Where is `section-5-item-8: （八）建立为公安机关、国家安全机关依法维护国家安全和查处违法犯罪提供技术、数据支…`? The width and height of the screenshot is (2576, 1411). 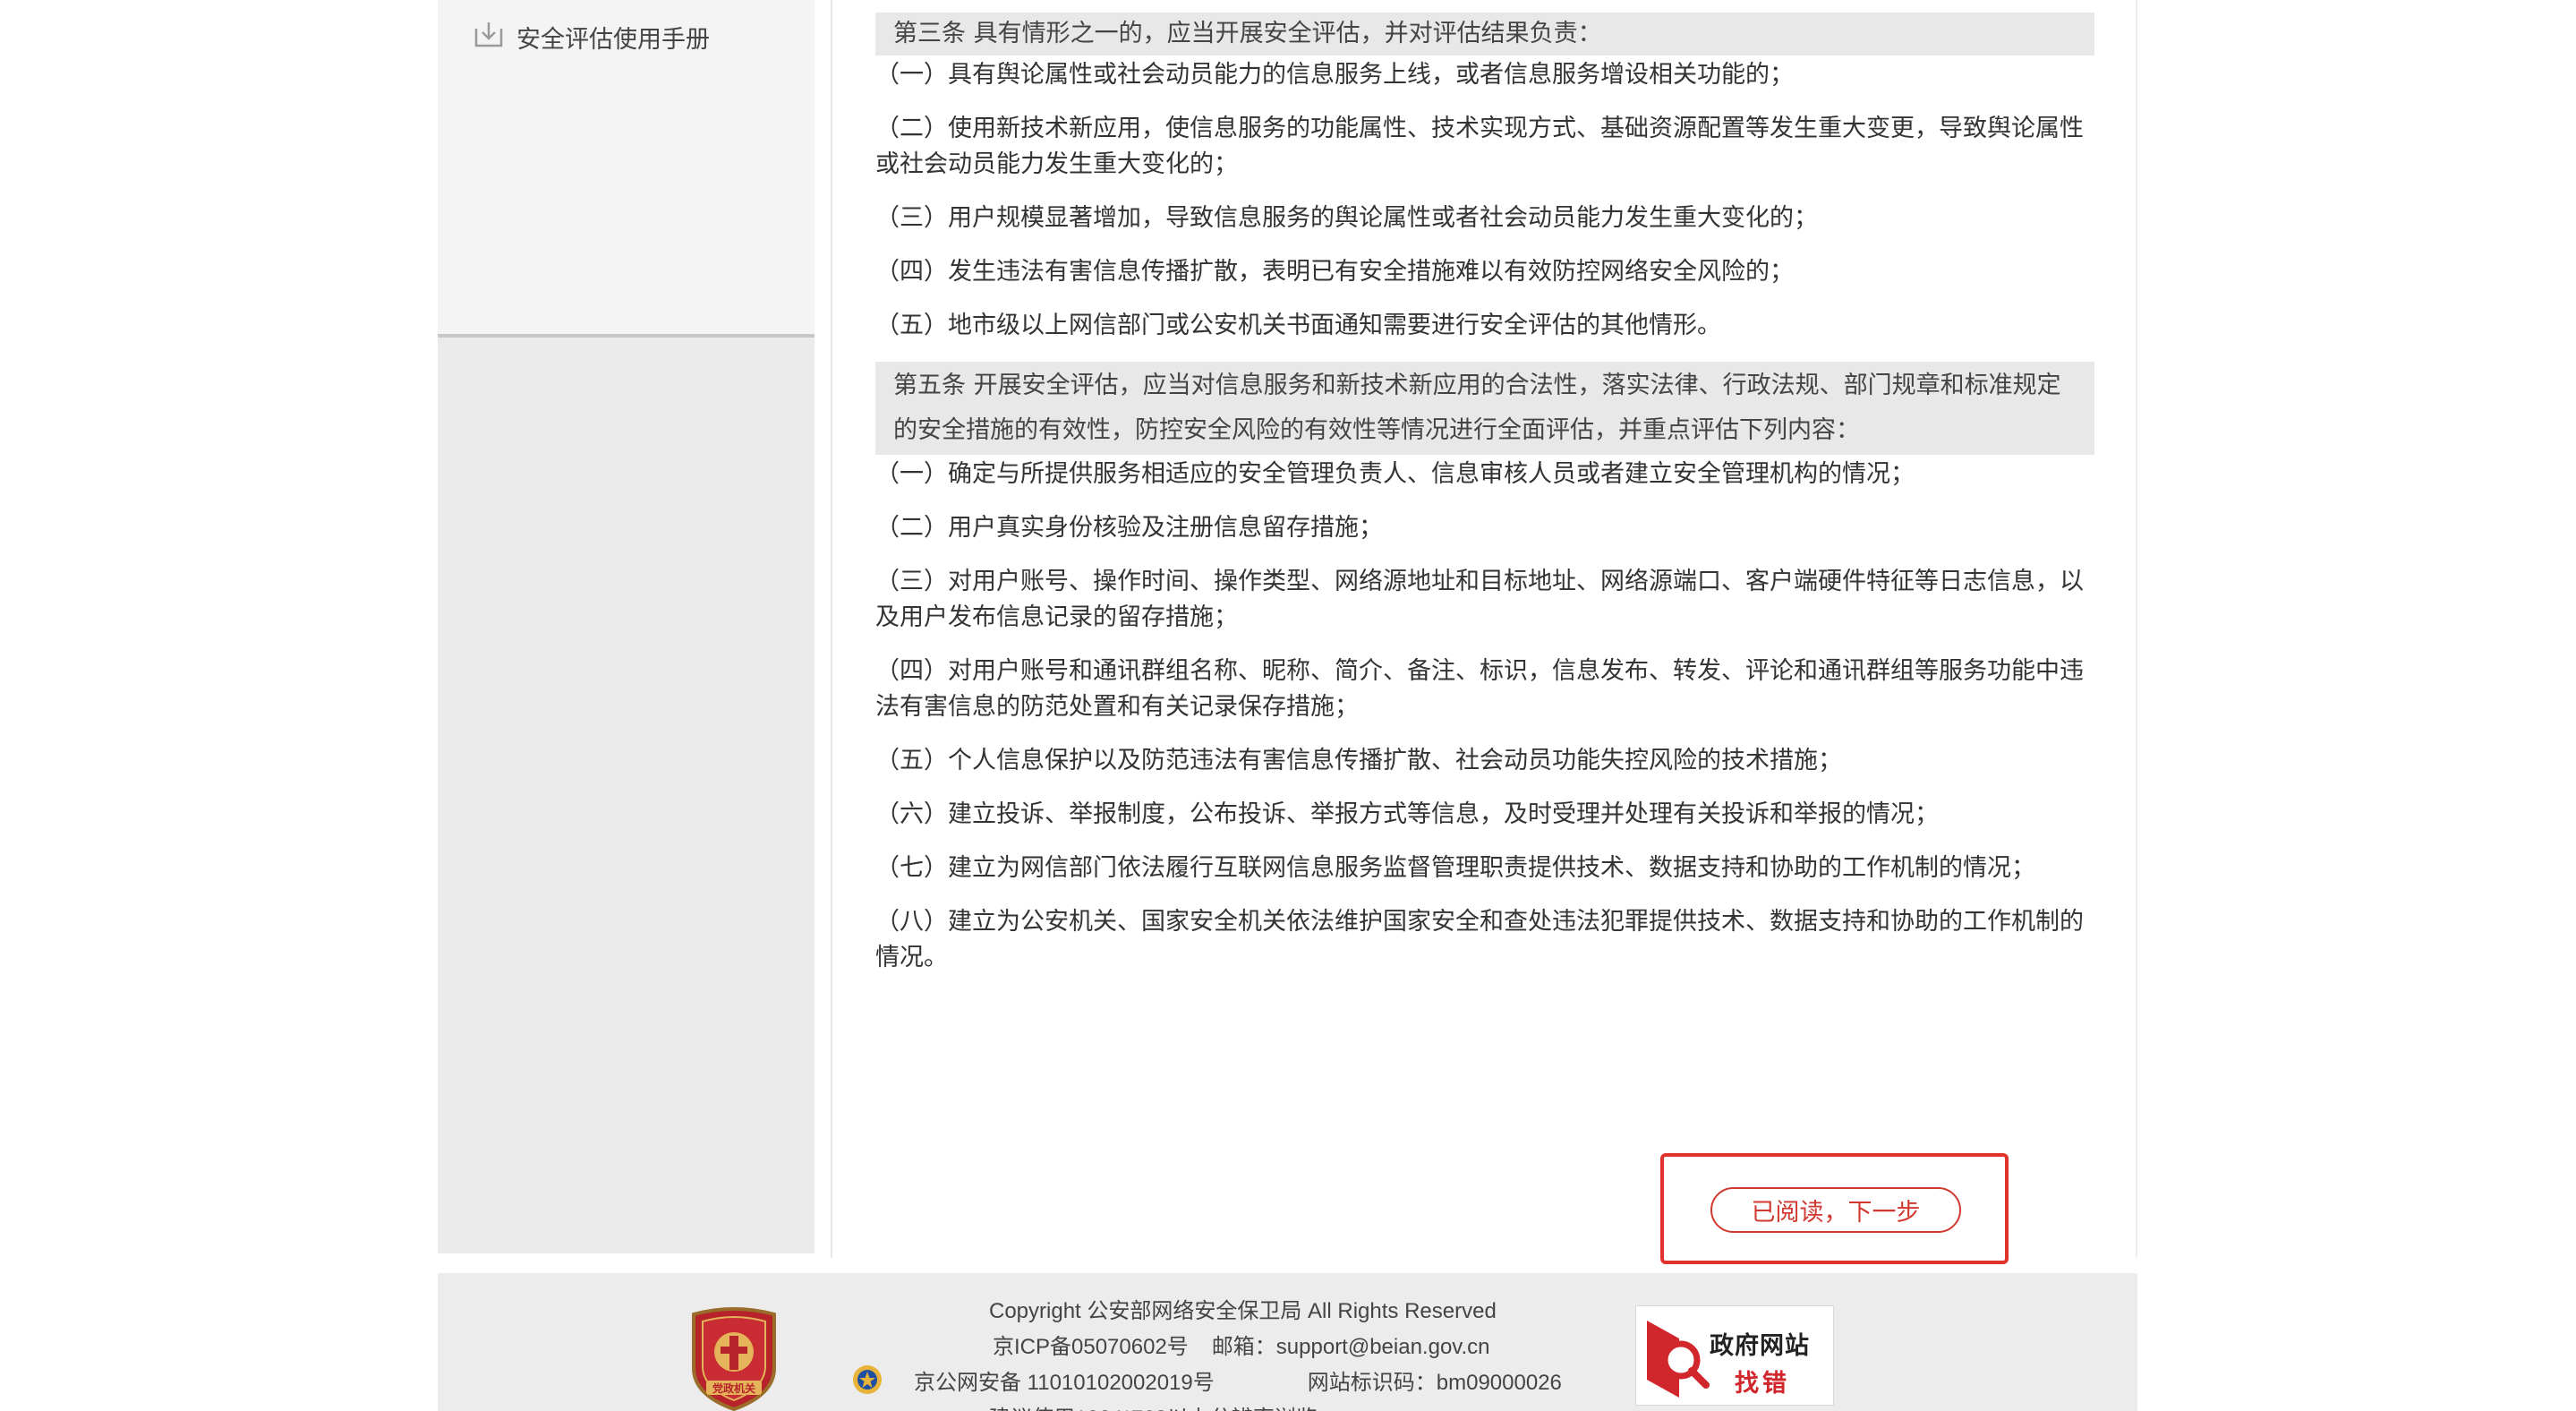
section-5-item-8: （八）建立为公安机关、国家安全机关依法维护国家安全和查处违法犯罪提供技术、数据支… is located at coordinates (1479, 939).